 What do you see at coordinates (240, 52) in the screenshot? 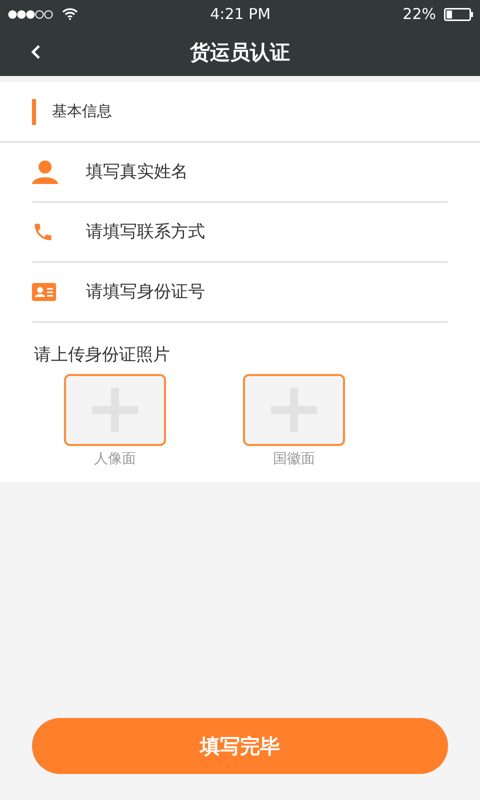
I see `page-title: 货运员认证` at bounding box center [240, 52].